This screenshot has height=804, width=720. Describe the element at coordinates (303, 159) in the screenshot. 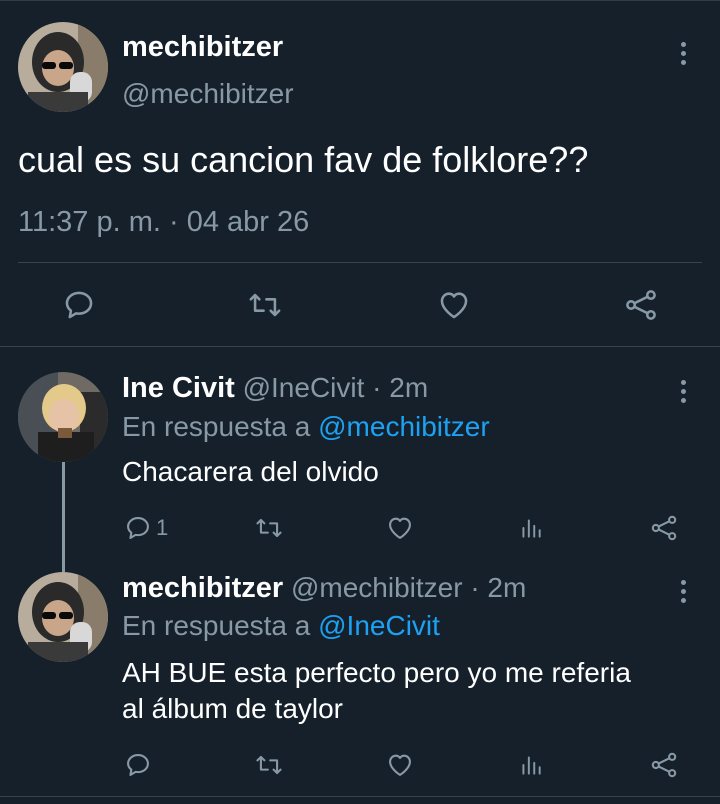

I see `tweet-text: cual es su cancion fav de folklore??` at that location.